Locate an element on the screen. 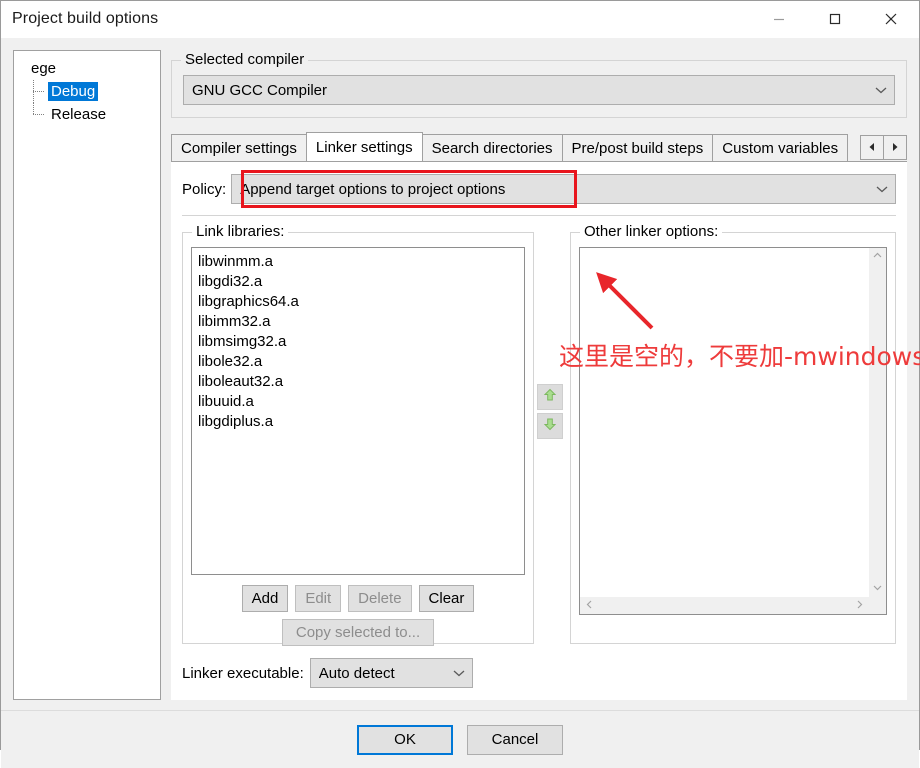  scroll-left-icon is located at coordinates (589, 606).